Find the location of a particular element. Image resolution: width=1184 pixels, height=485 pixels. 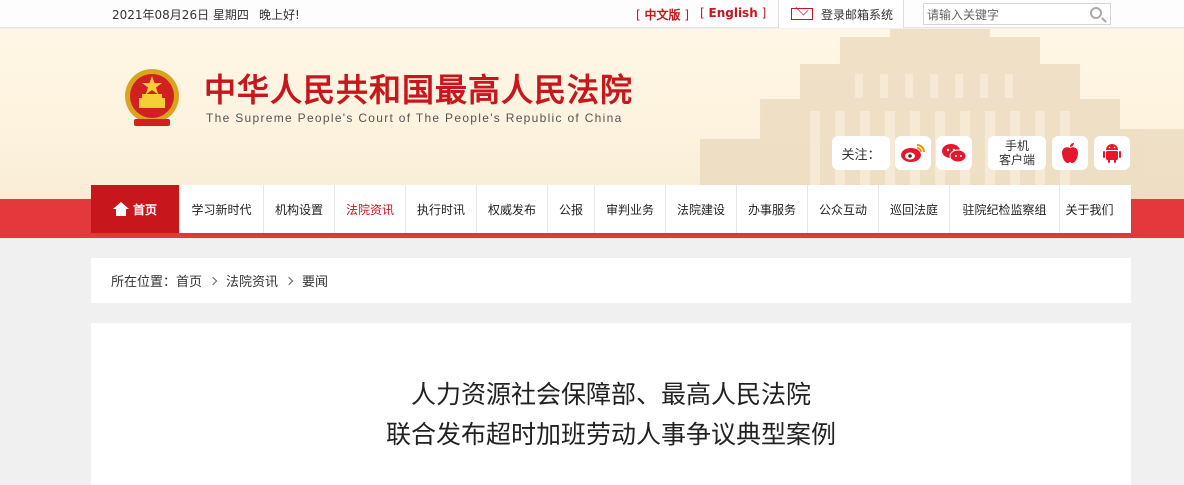

apple-icon is located at coordinates (1070, 153).